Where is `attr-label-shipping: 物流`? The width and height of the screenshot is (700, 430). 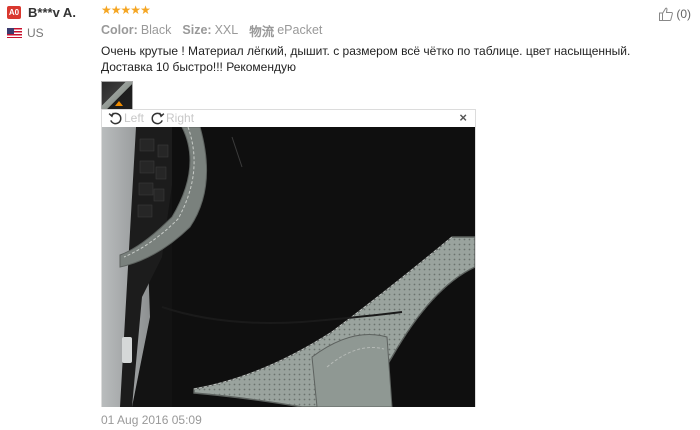
attr-label-shipping: 物流 is located at coordinates (262, 31).